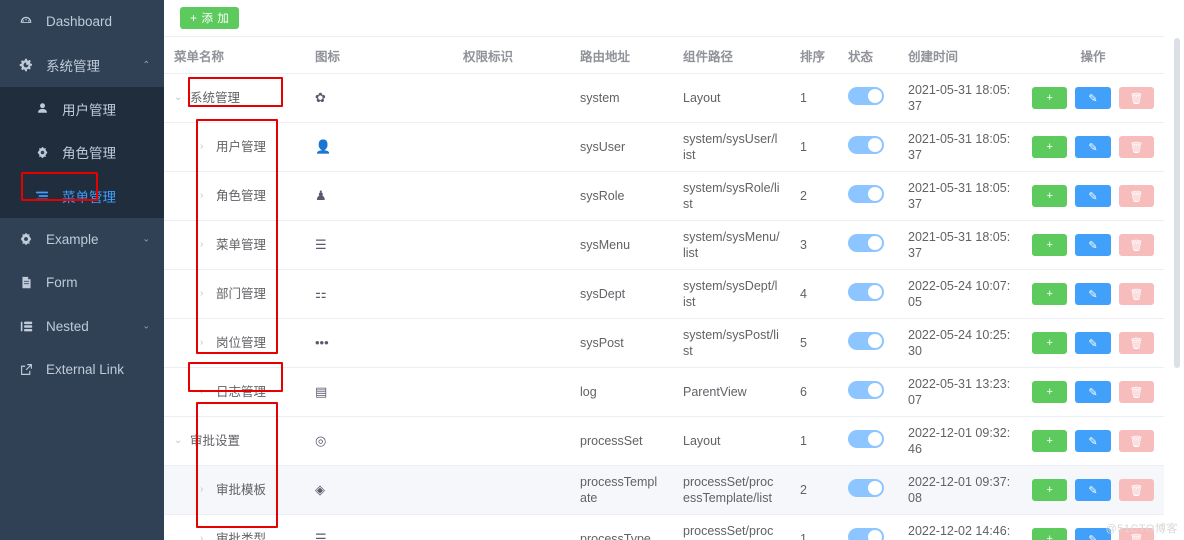  Describe the element at coordinates (26, 326) in the screenshot. I see `nested-icon` at that location.